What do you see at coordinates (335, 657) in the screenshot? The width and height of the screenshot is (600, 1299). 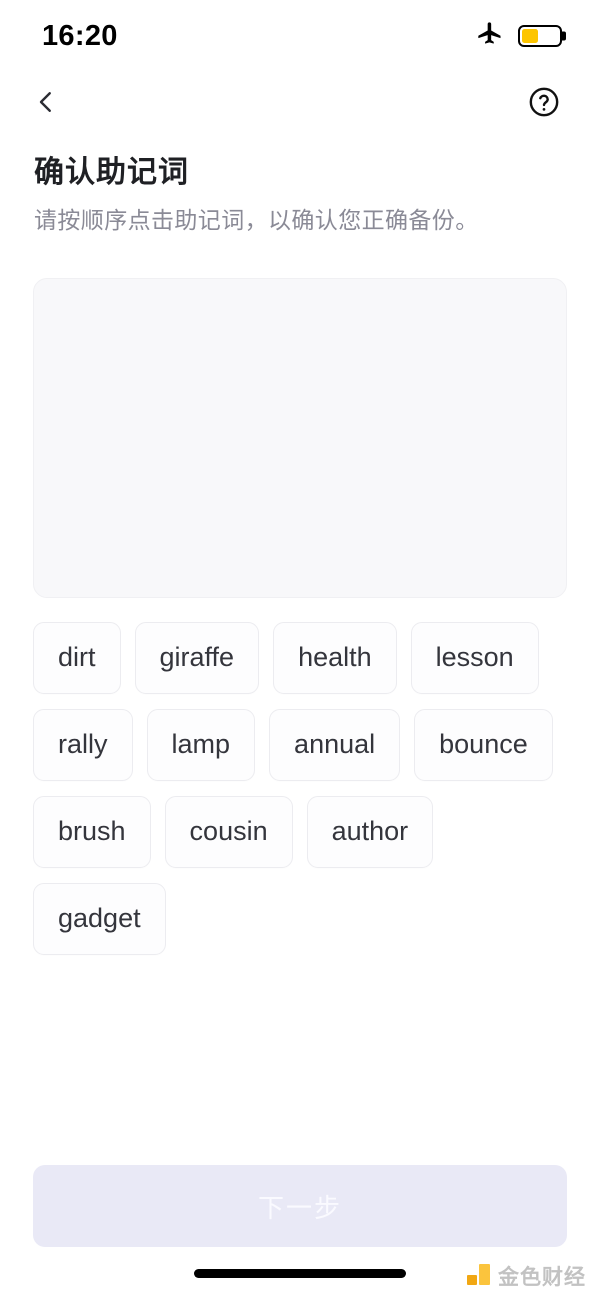 I see `word-chip: health` at bounding box center [335, 657].